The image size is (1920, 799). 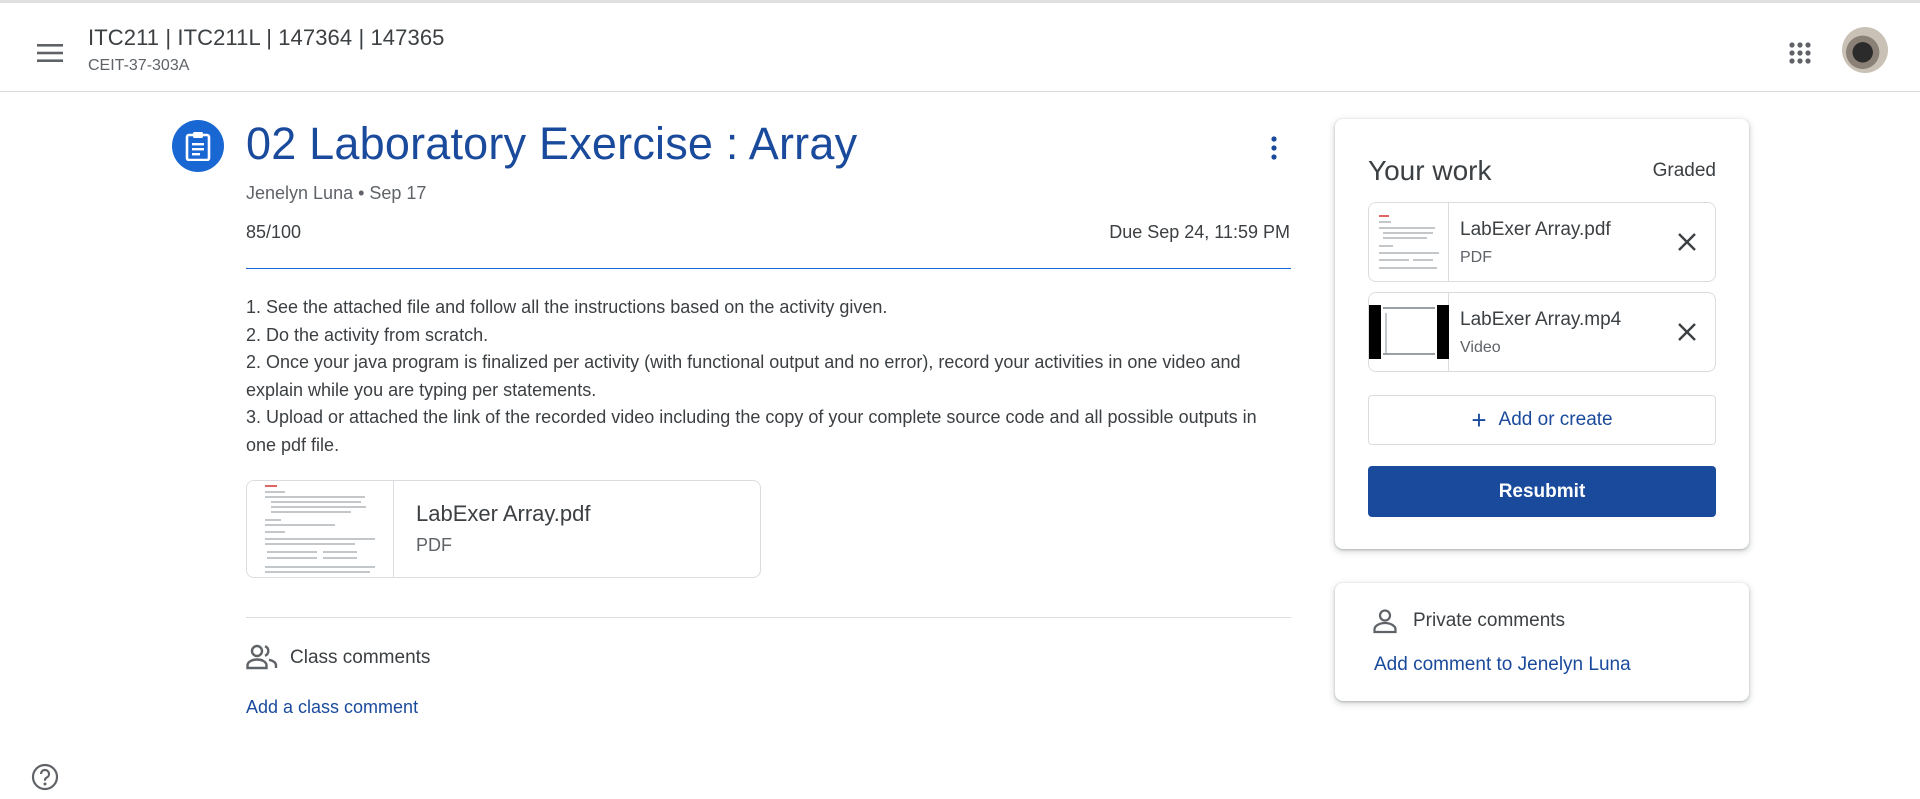 I want to click on add-or-create-button: + Add or create, so click(x=1542, y=420).